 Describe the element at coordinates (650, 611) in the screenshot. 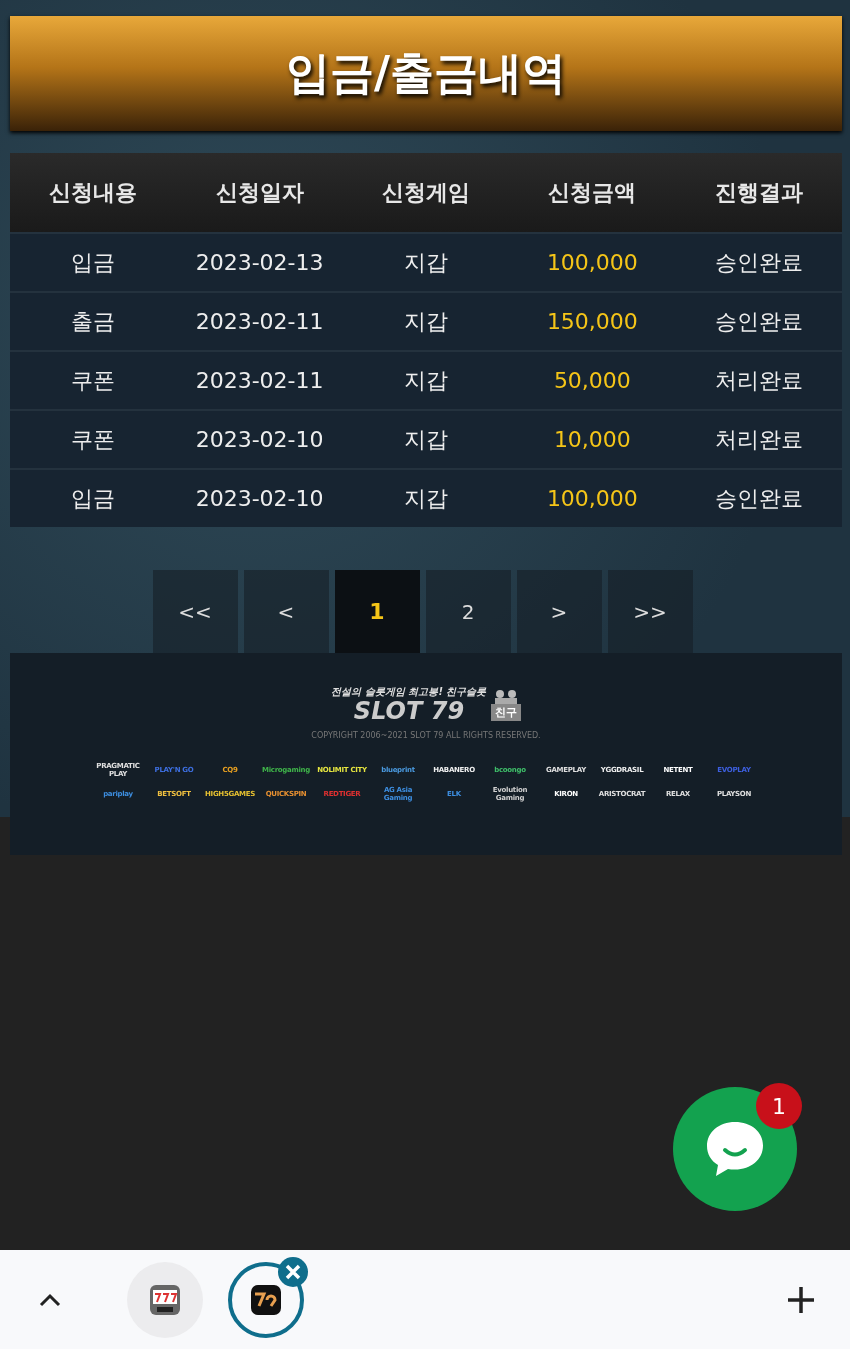

I see `page-button: >>` at that location.